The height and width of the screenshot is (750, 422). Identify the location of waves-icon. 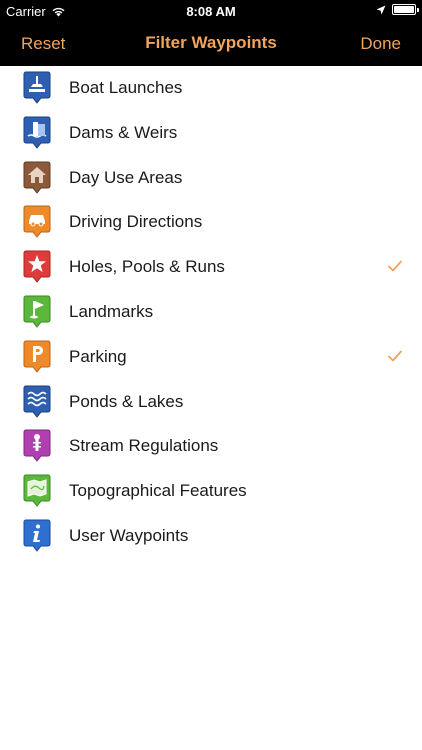
(37, 401).